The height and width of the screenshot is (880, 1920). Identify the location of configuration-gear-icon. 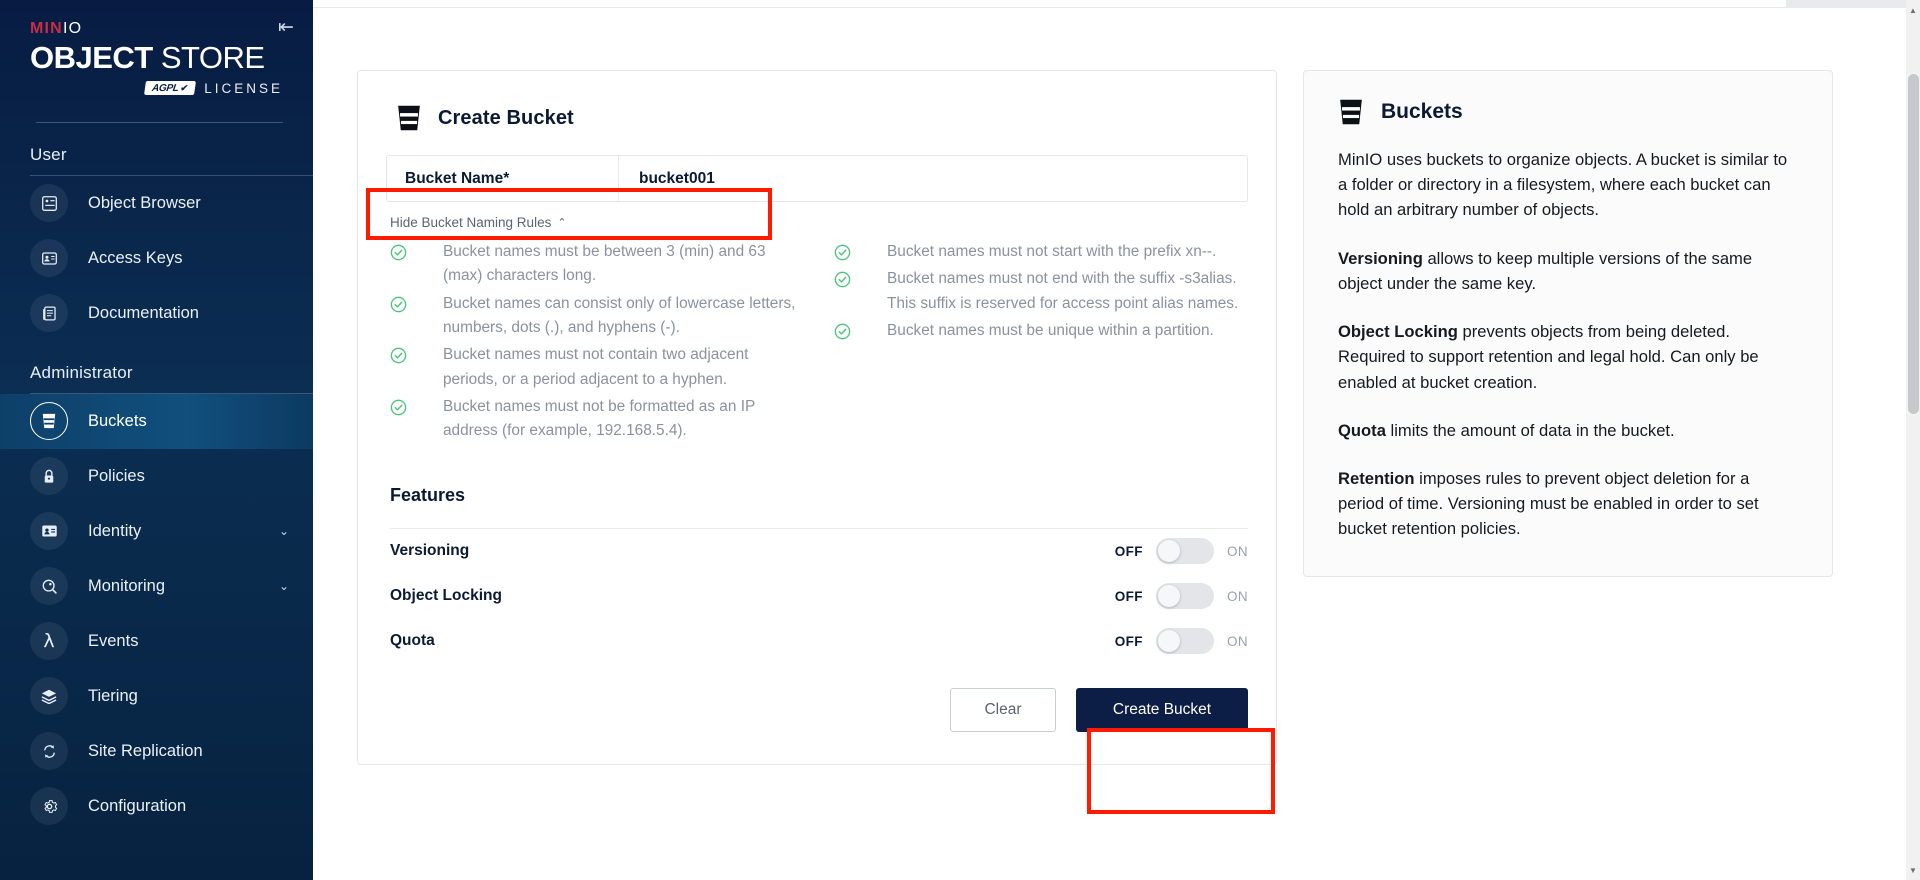
(49, 806).